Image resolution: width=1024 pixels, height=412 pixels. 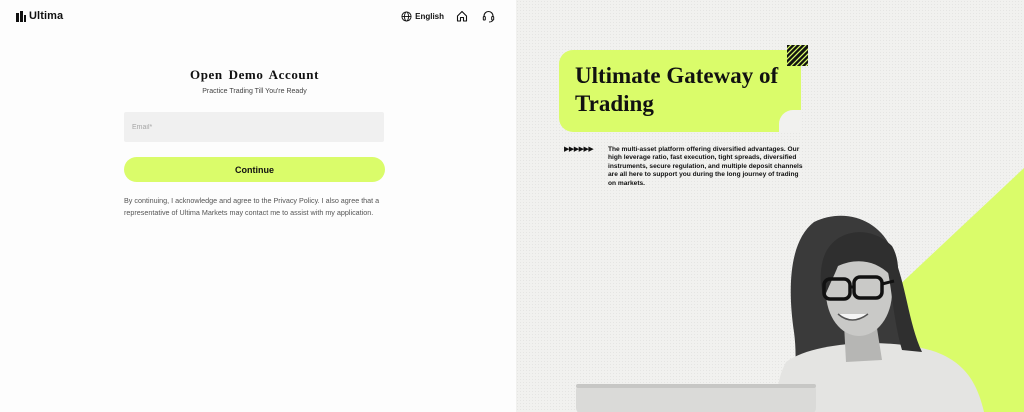 I want to click on support-button, so click(x=488, y=16).